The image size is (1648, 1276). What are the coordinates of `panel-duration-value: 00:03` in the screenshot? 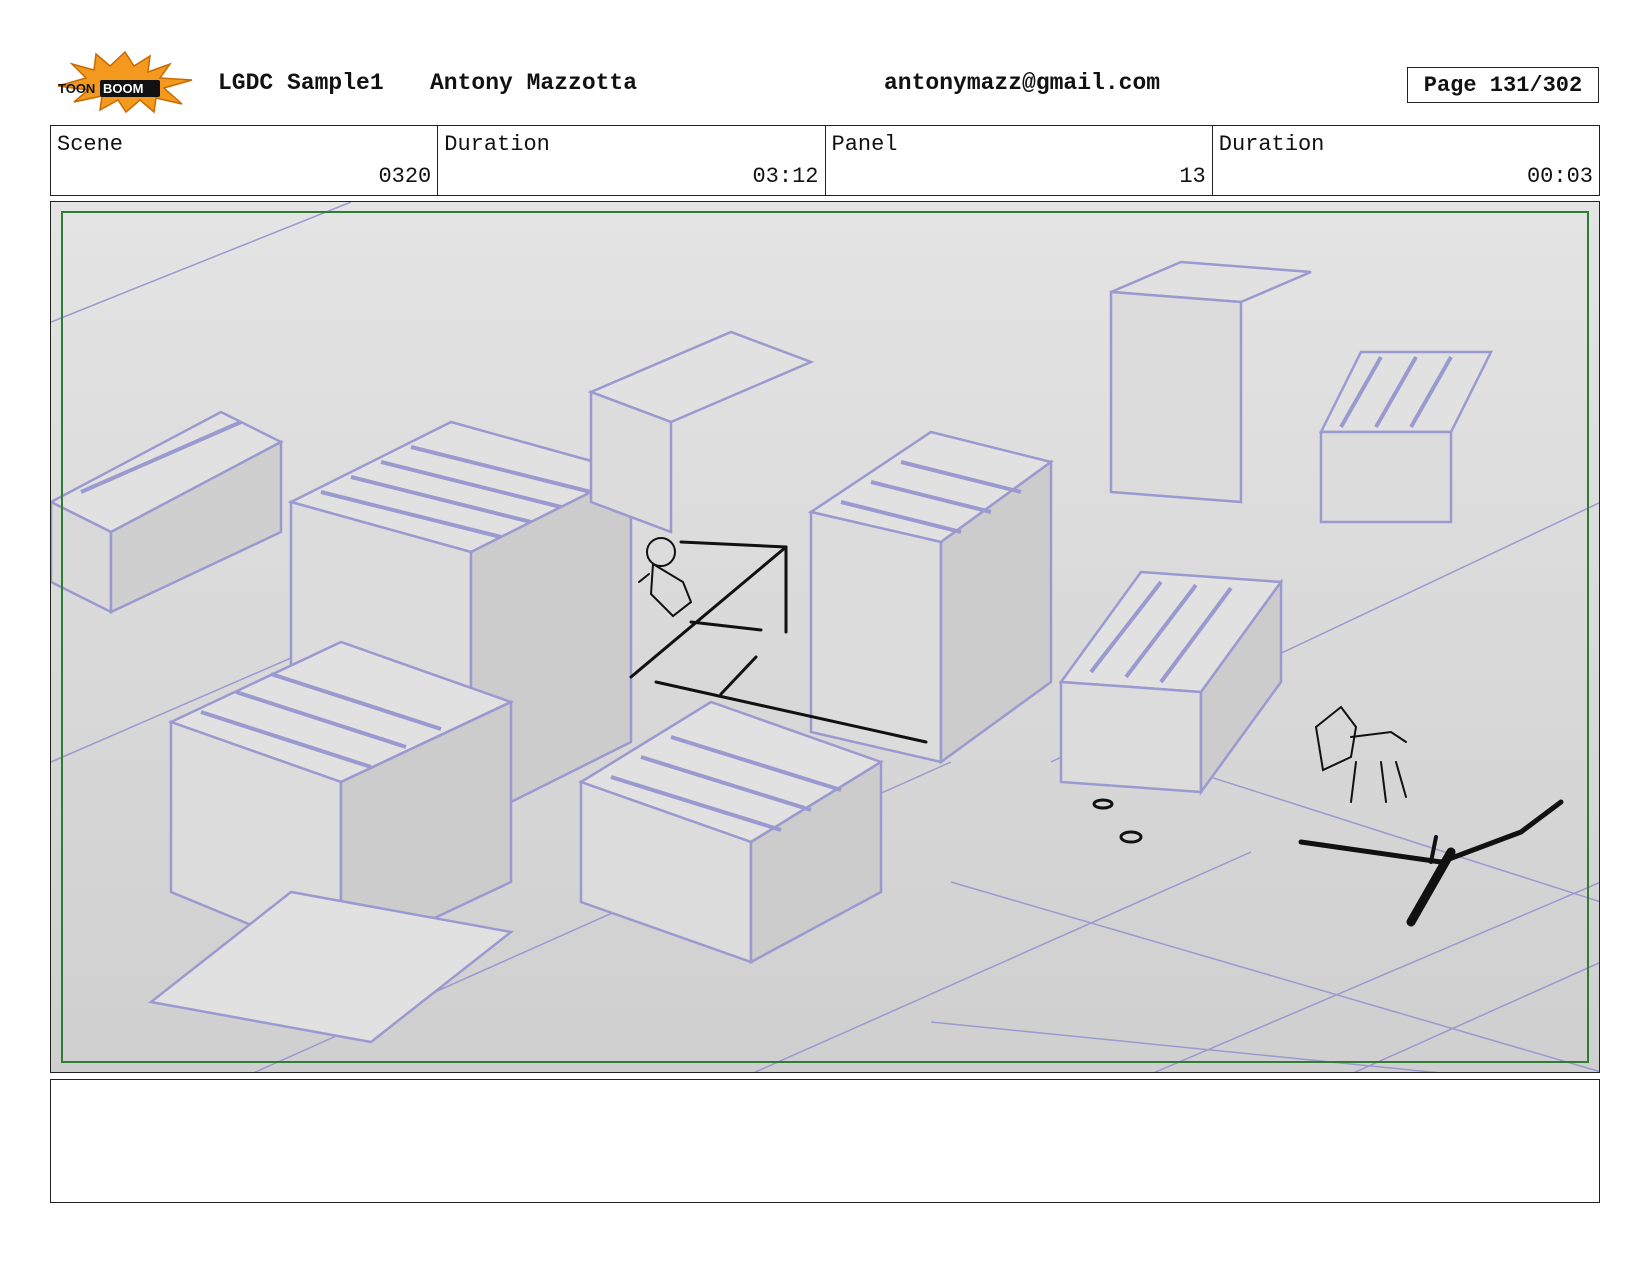 It's located at (1559, 176).